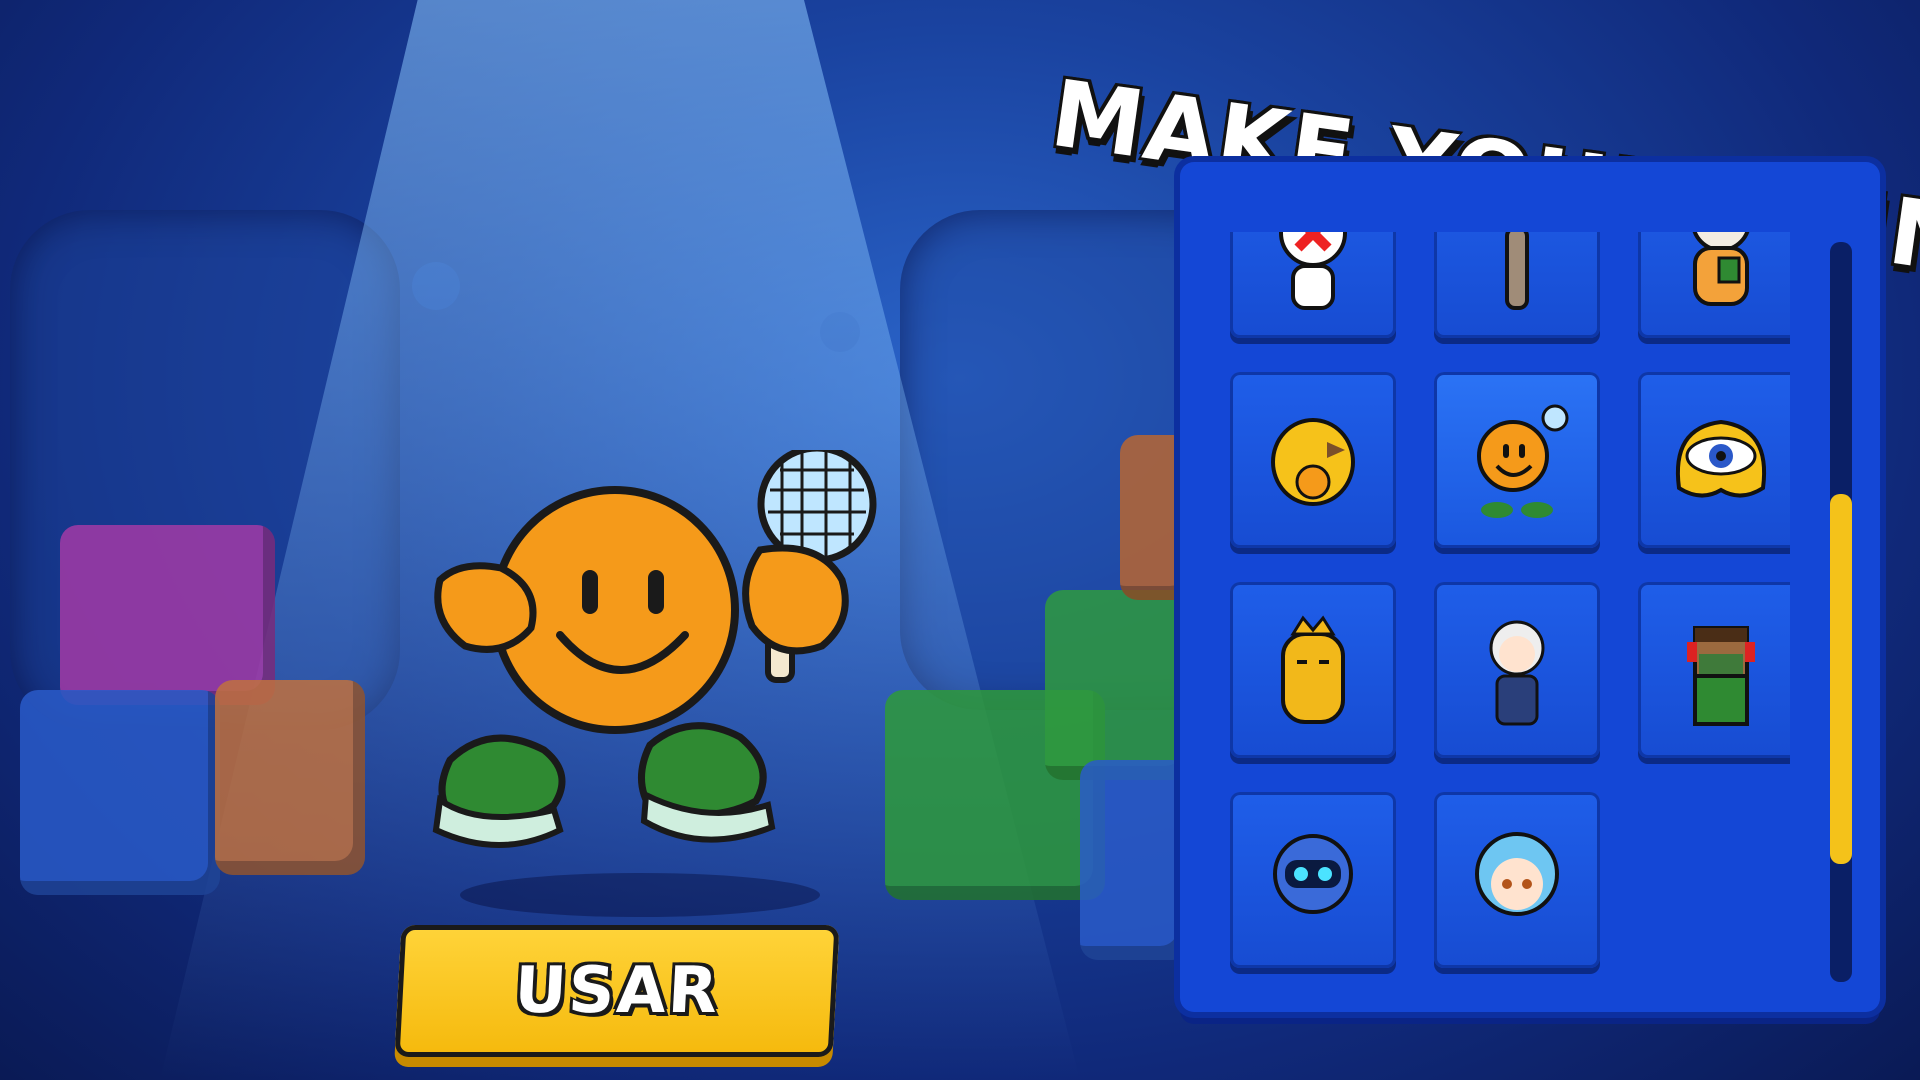 The width and height of the screenshot is (1920, 1080). Describe the element at coordinates (1517, 271) in the screenshot. I see `ostrich-icon` at that location.